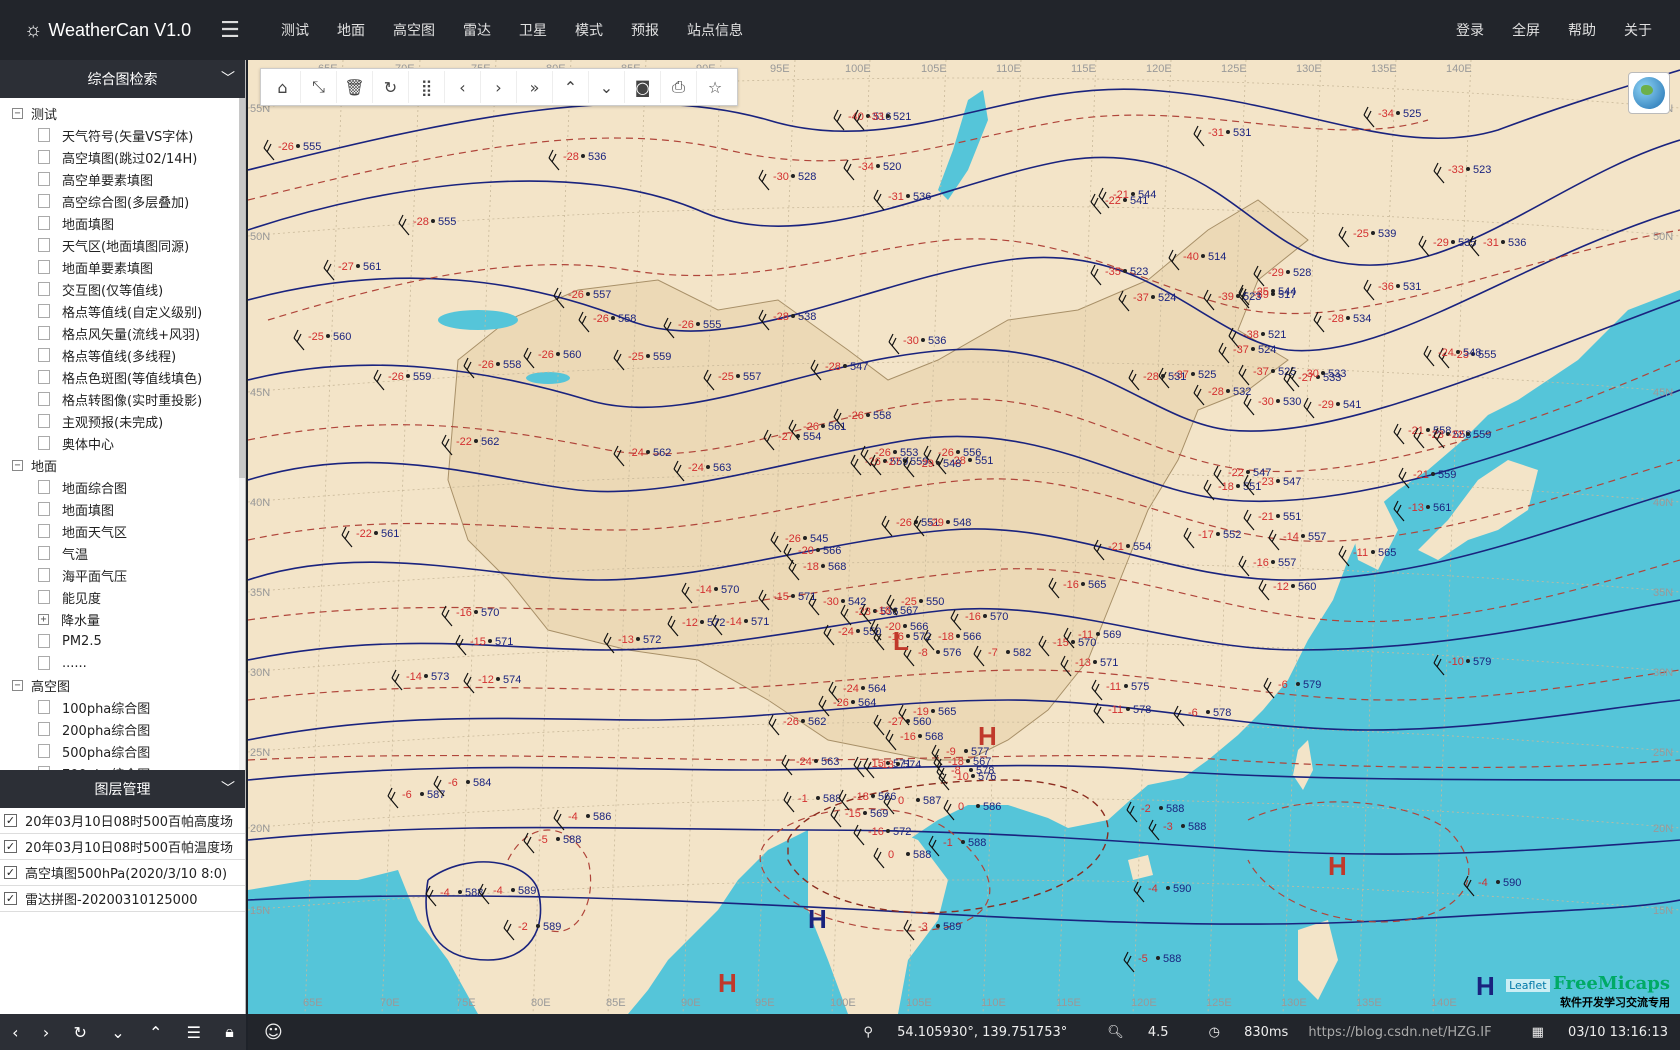 This screenshot has height=1050, width=1680. What do you see at coordinates (283, 87) in the screenshot?
I see `home-icon: ⌂` at bounding box center [283, 87].